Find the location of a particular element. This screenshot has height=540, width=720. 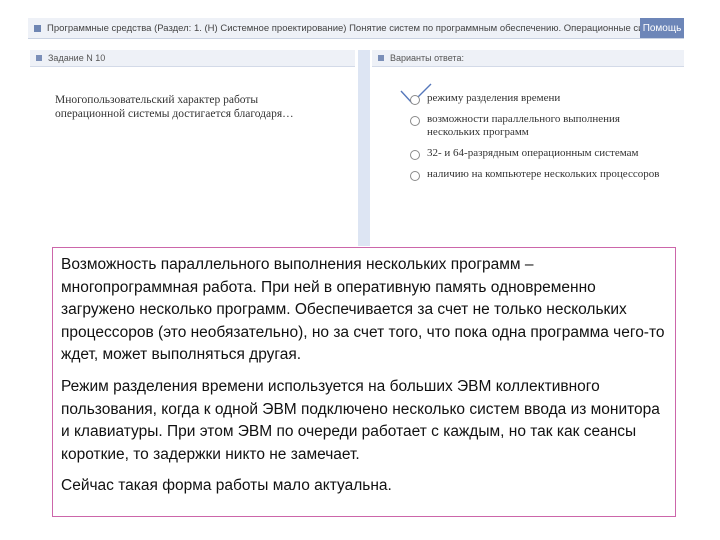

task-header-label: Задание N 10 is located at coordinates (77, 58).